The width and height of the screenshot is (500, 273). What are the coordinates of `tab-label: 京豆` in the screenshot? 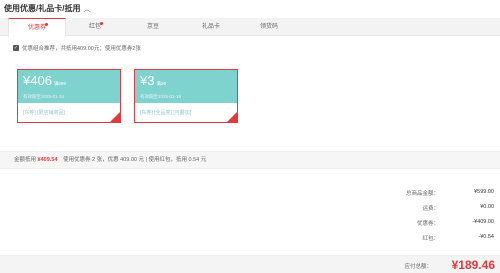 It's located at (152, 27).